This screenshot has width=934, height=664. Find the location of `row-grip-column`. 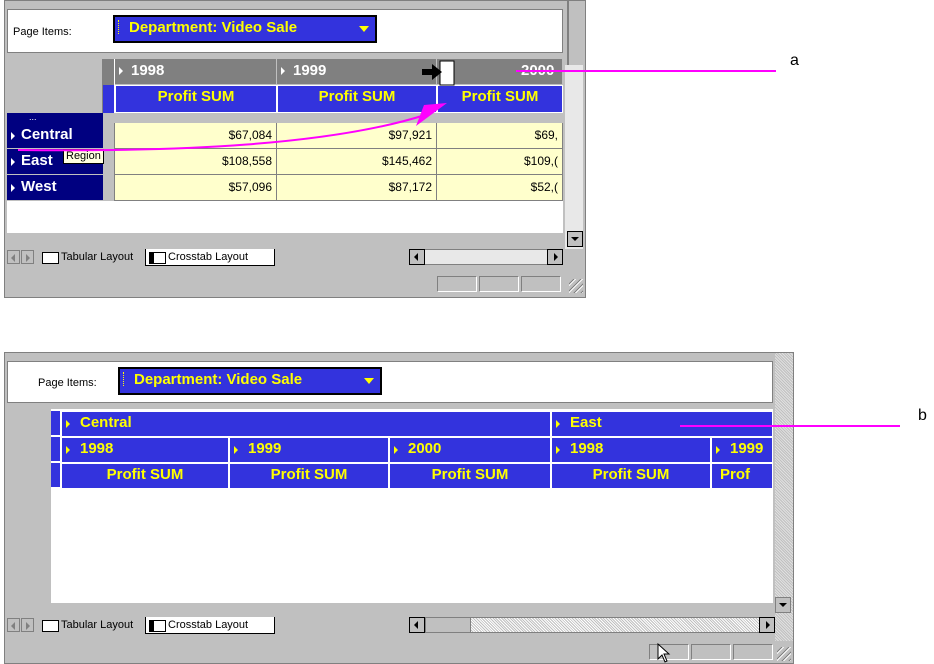

row-grip-column is located at coordinates (109, 162).